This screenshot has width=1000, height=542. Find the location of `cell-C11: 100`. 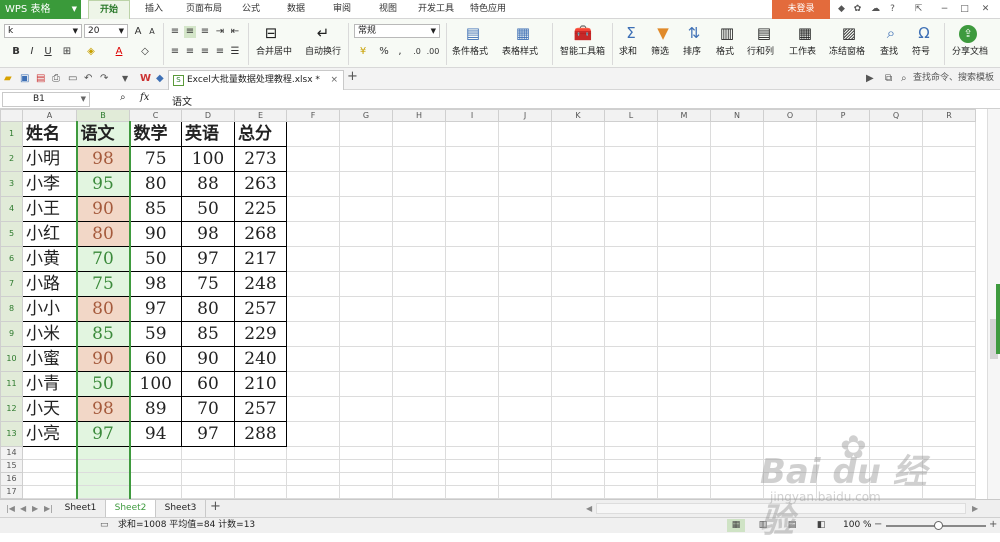

cell-C11: 100 is located at coordinates (155, 384).